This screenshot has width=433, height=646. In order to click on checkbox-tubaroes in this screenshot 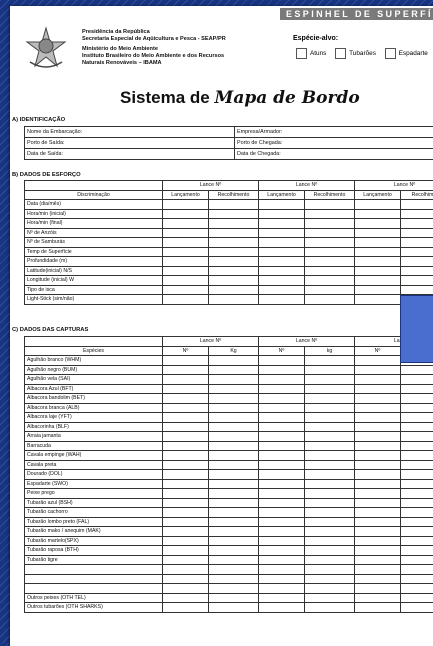, I will do `click(340, 53)`.